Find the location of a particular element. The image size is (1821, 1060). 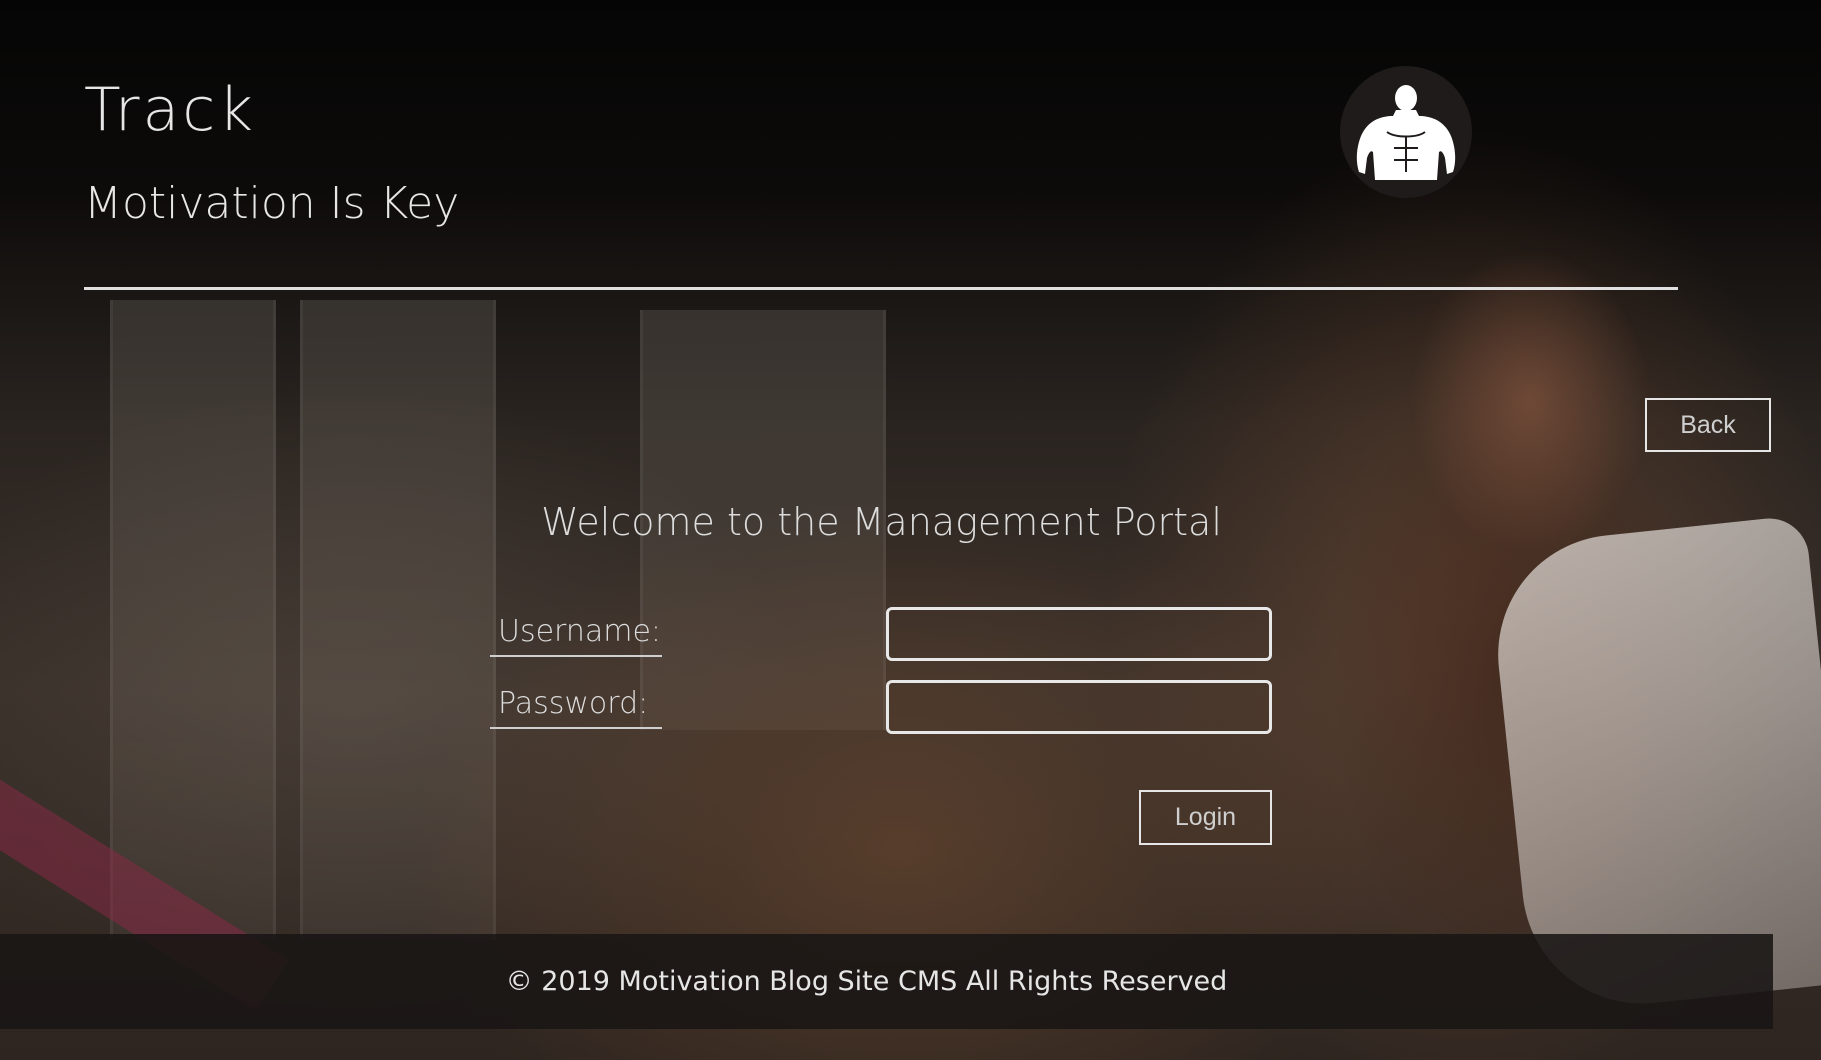

login-heading: Welcome to the Management Portal is located at coordinates (881, 522).